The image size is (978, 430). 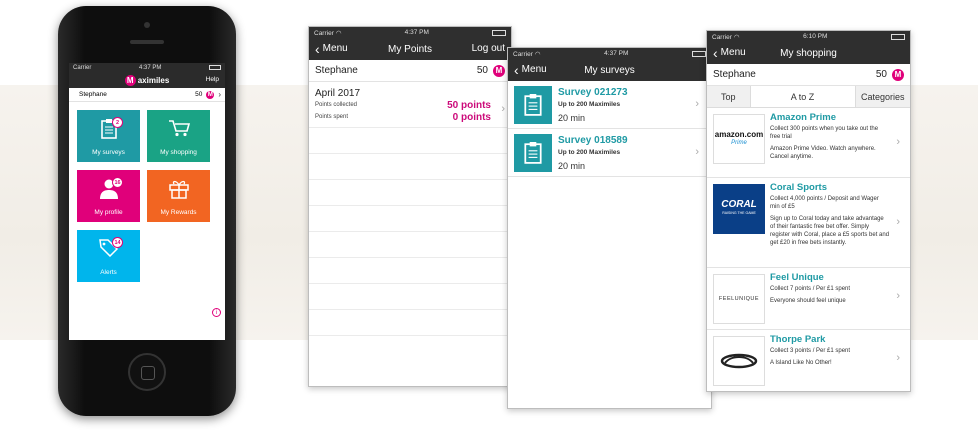 I want to click on shop-description: Everyone should feel unique, so click(x=808, y=301).